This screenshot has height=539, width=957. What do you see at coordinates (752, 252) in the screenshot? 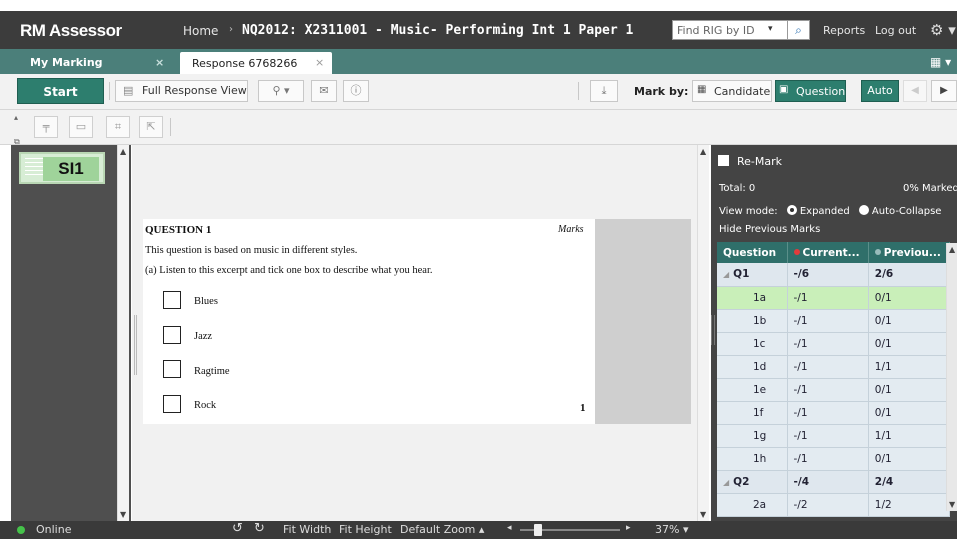
I see `column-header-question: Question` at bounding box center [752, 252].